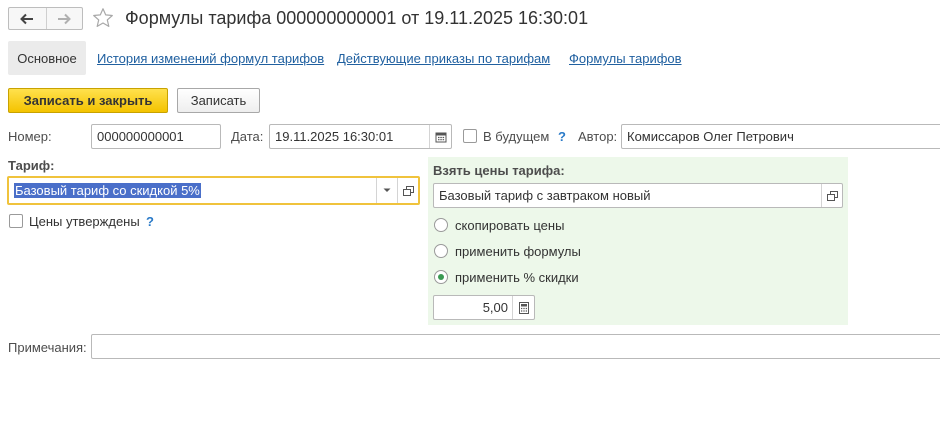  I want to click on future-help-icon: ?, so click(562, 136).